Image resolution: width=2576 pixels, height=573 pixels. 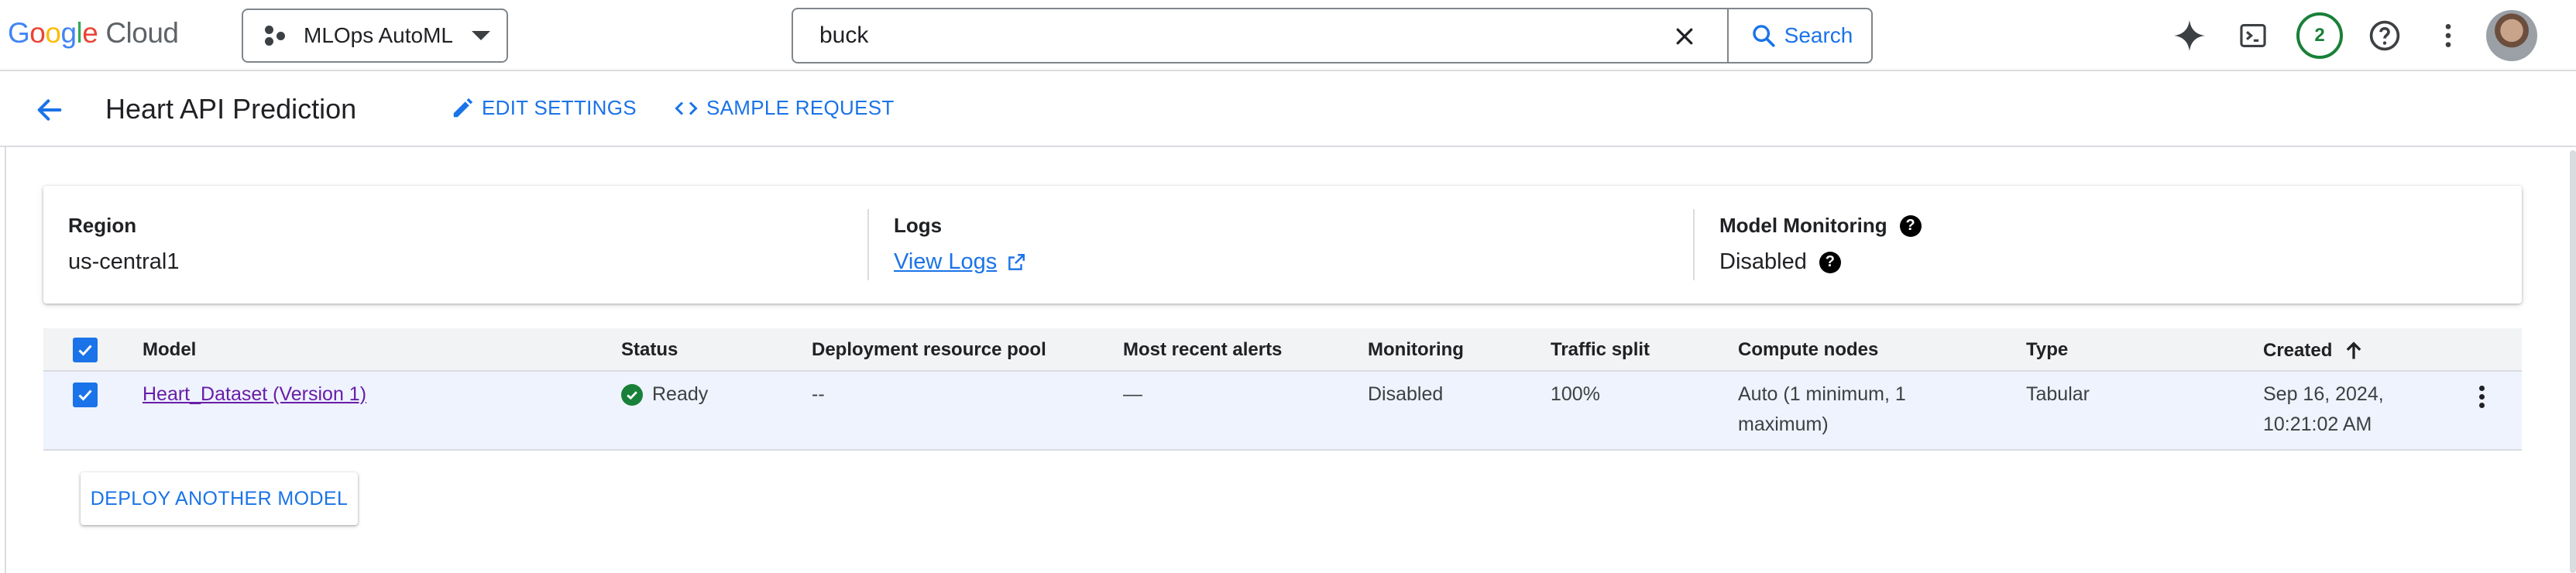 I want to click on region-value: us-central1, so click(x=124, y=261).